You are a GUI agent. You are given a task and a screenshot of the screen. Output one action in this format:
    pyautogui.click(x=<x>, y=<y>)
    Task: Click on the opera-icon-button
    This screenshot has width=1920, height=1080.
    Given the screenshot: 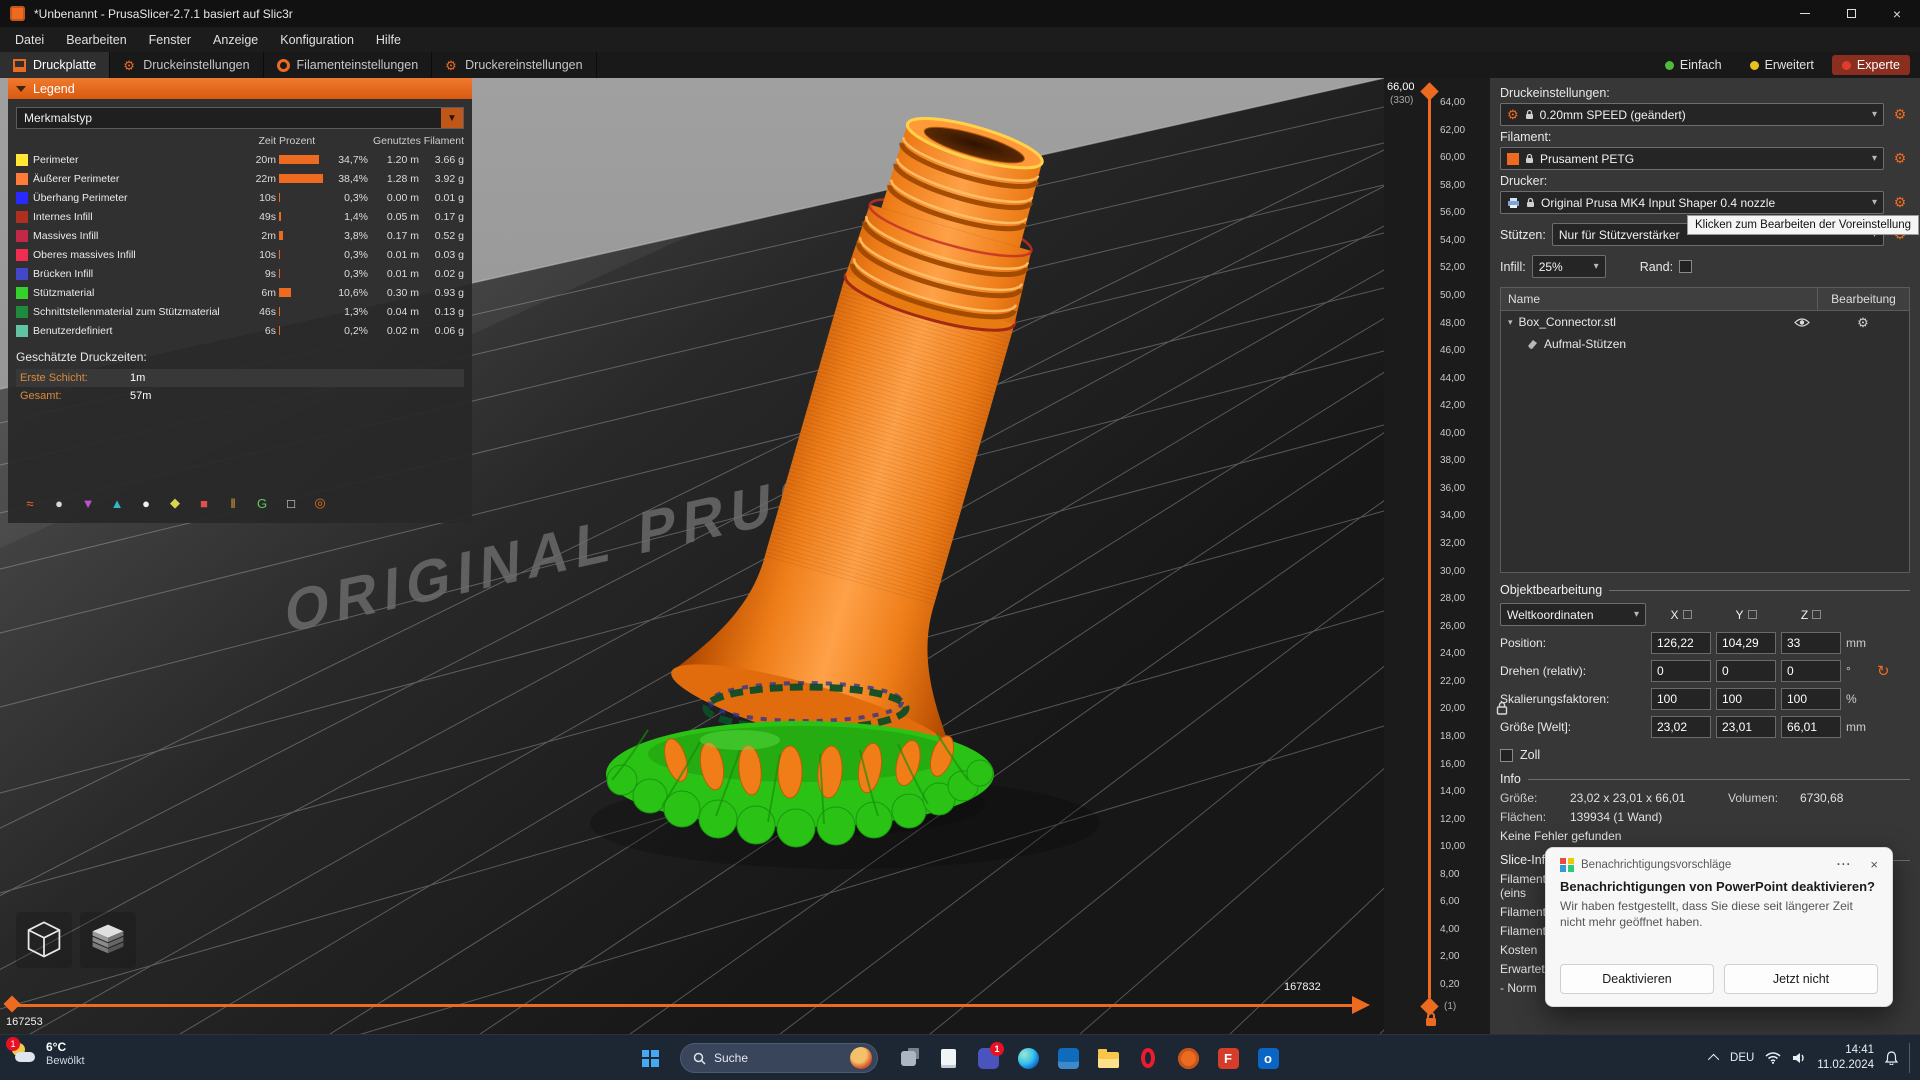 What is the action you would take?
    pyautogui.click(x=1148, y=1058)
    